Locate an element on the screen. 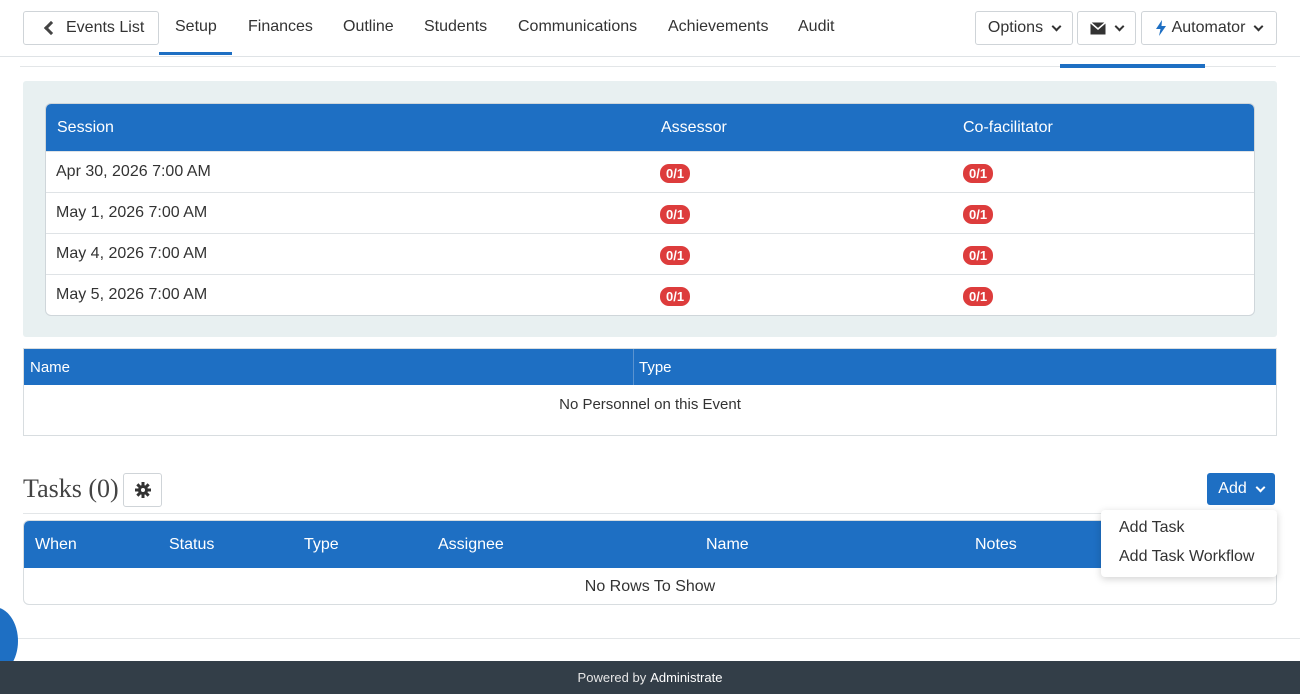  add-dropdown-menu: Add Task Add Task Workflow is located at coordinates (1189, 543).